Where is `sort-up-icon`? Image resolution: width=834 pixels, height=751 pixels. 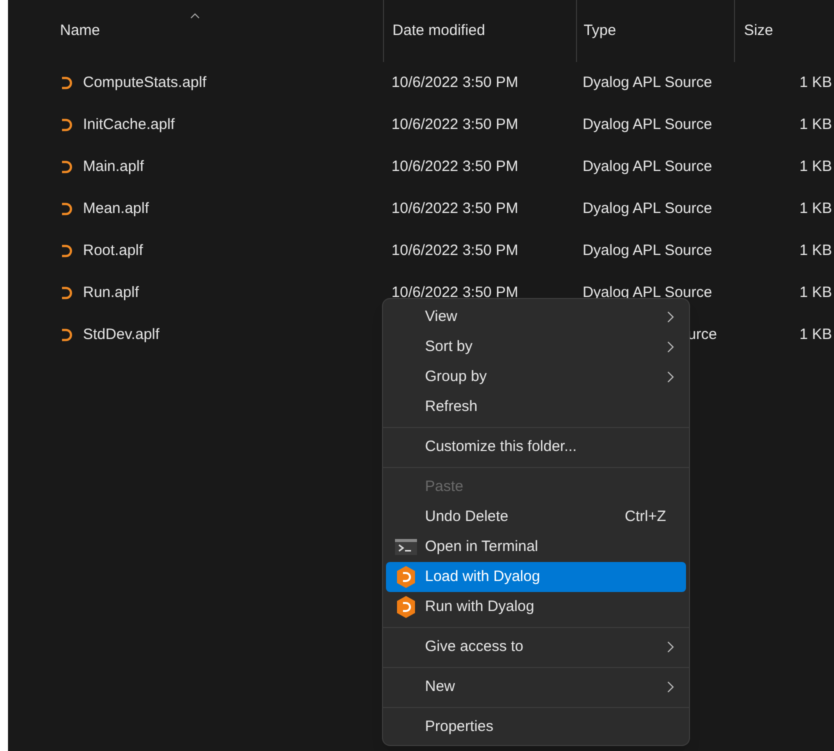 sort-up-icon is located at coordinates (195, 16).